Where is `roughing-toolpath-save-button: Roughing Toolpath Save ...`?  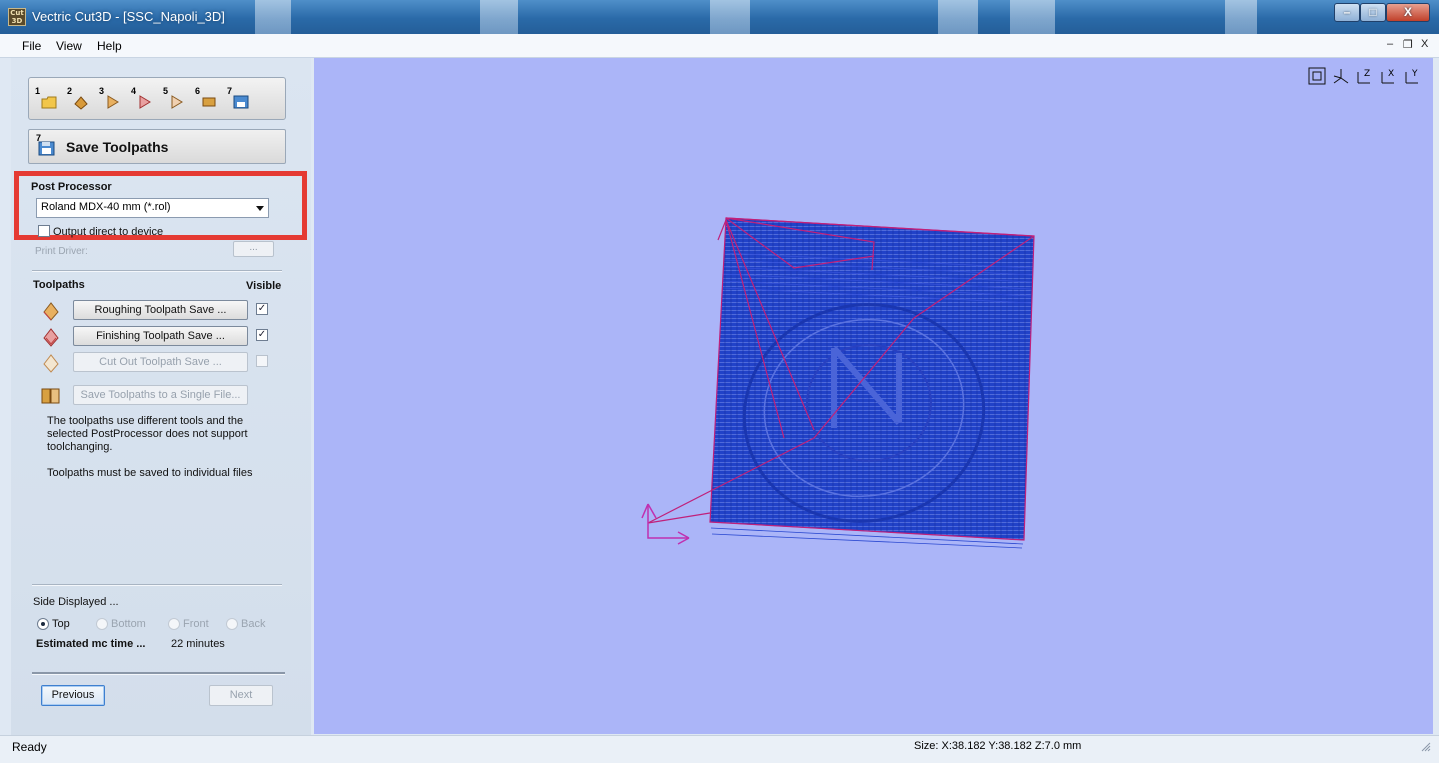
roughing-toolpath-save-button: Roughing Toolpath Save ... is located at coordinates (160, 310).